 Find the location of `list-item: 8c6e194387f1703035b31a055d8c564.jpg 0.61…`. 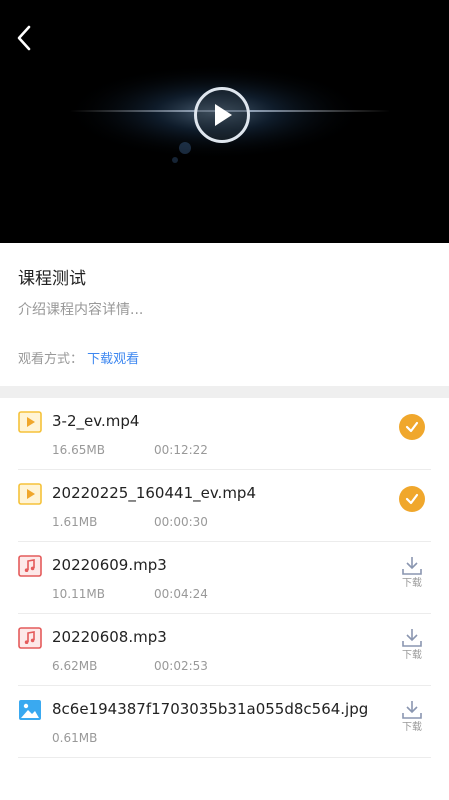

list-item: 8c6e194387f1703035b31a055d8c564.jpg 0.61… is located at coordinates (224, 722).